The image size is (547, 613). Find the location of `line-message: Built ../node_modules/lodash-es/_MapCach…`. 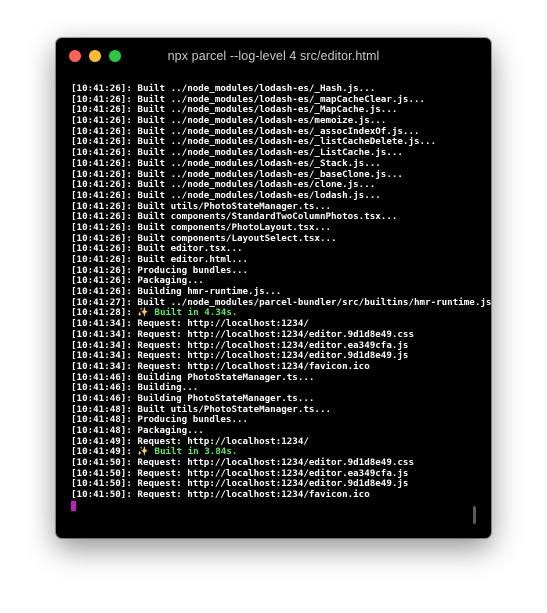

line-message: Built ../node_modules/lodash-es/_MapCach… is located at coordinates (267, 110).